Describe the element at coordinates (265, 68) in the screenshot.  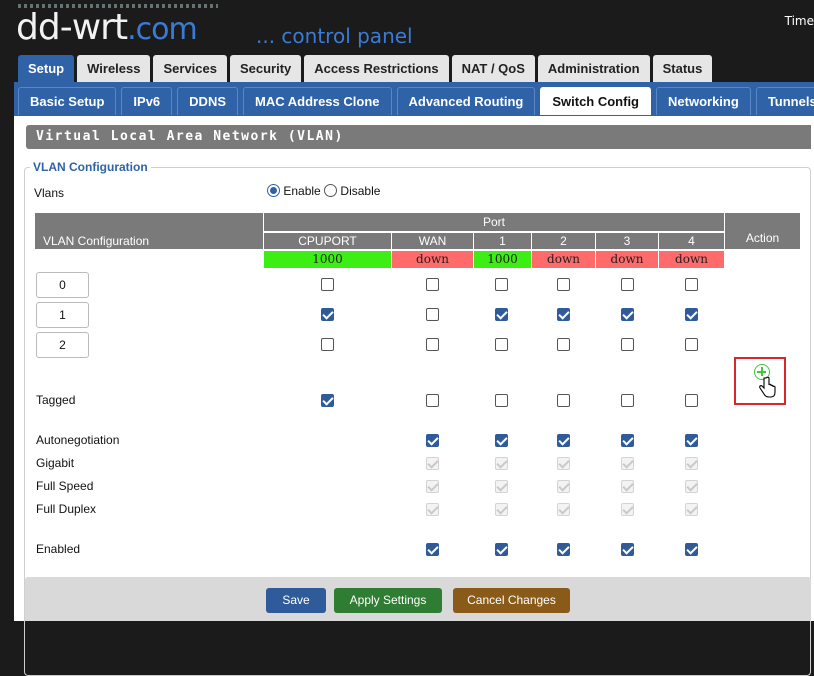
I see `tab-security: Security` at that location.